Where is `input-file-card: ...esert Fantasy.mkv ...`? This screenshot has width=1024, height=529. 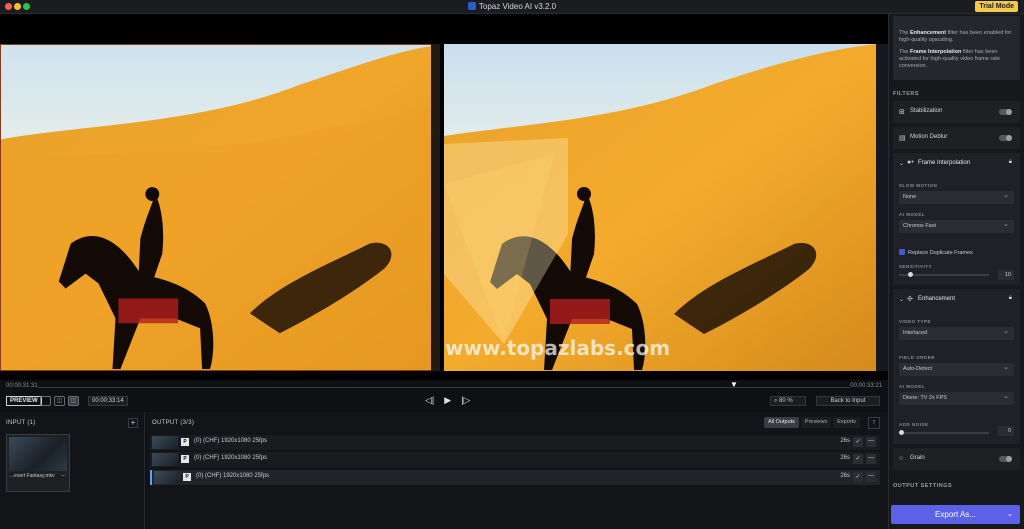
input-file-card: ...esert Fantasy.mkv ... is located at coordinates (38, 463).